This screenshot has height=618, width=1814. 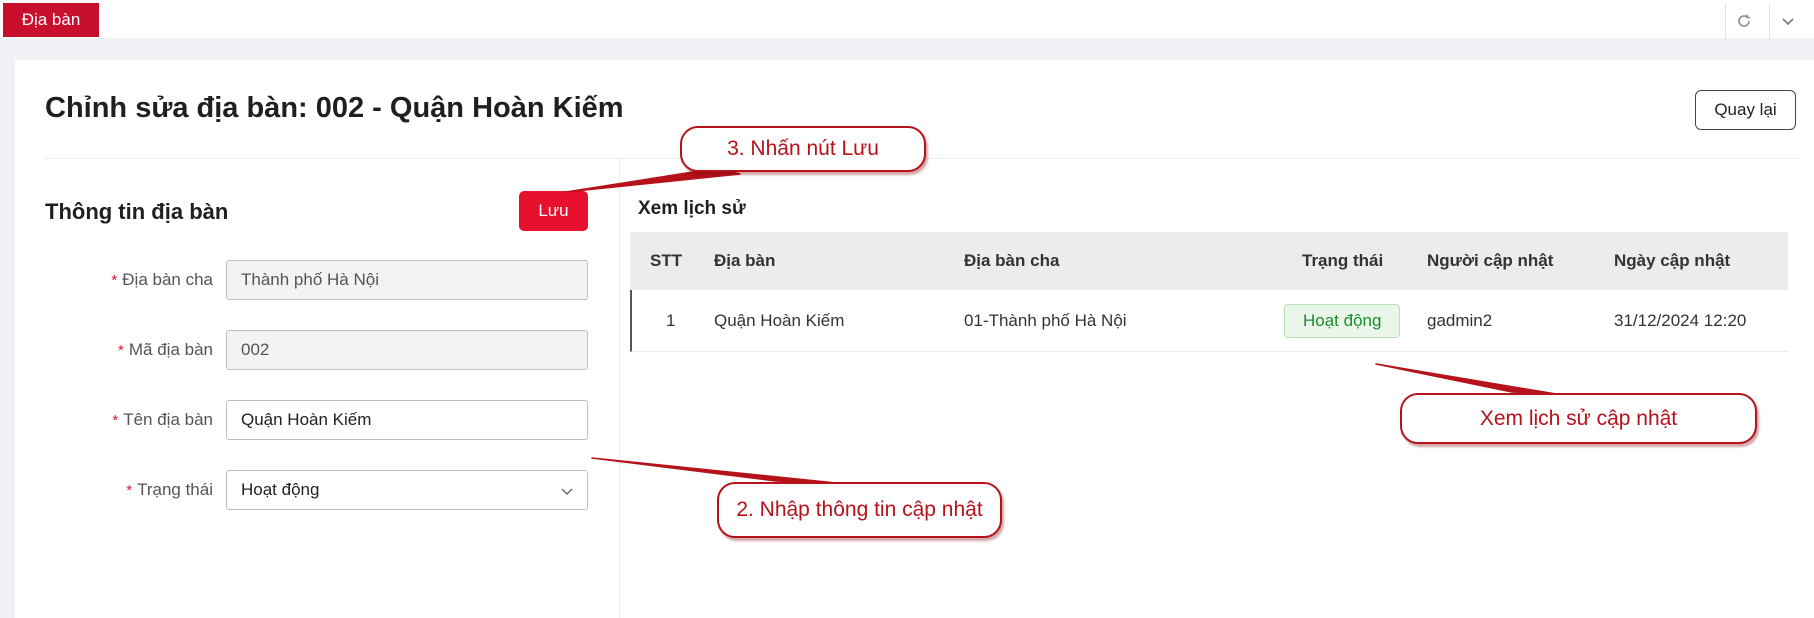 What do you see at coordinates (407, 420) in the screenshot?
I see `area-name-input: Quận Hoàn Kiếm` at bounding box center [407, 420].